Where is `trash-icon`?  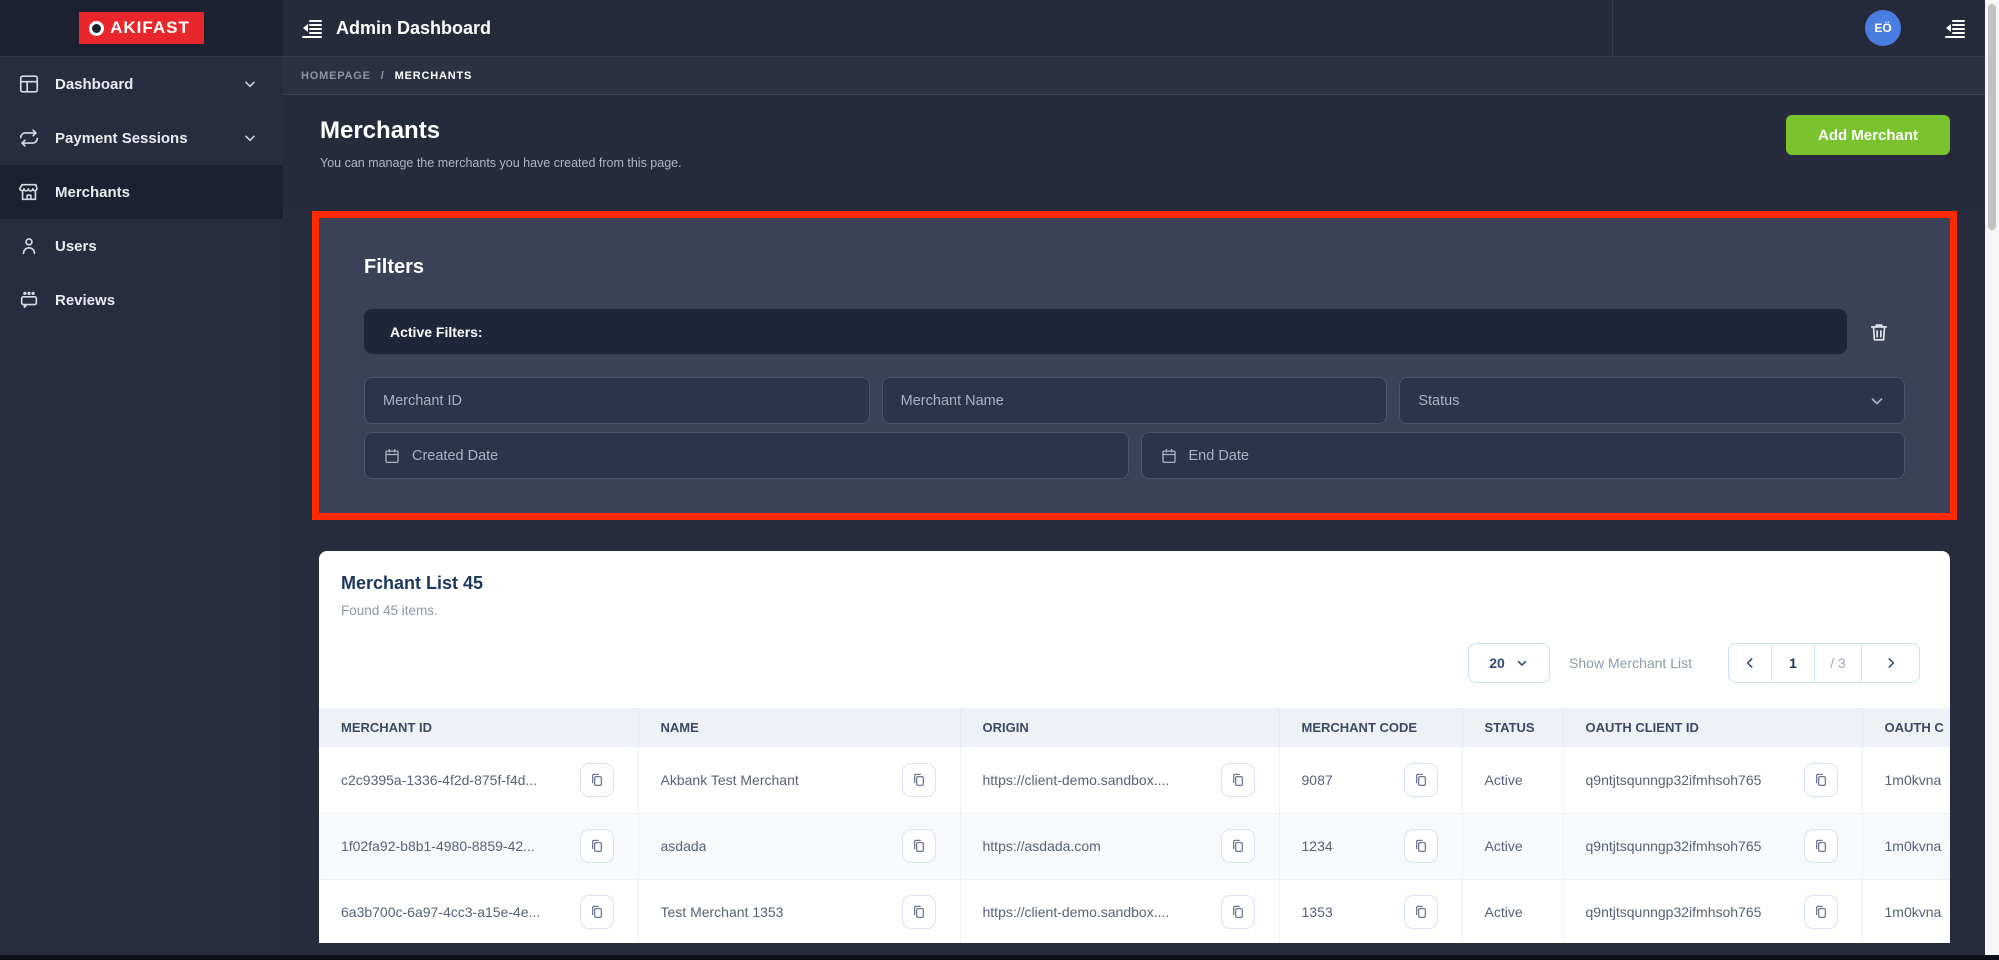 trash-icon is located at coordinates (1879, 332).